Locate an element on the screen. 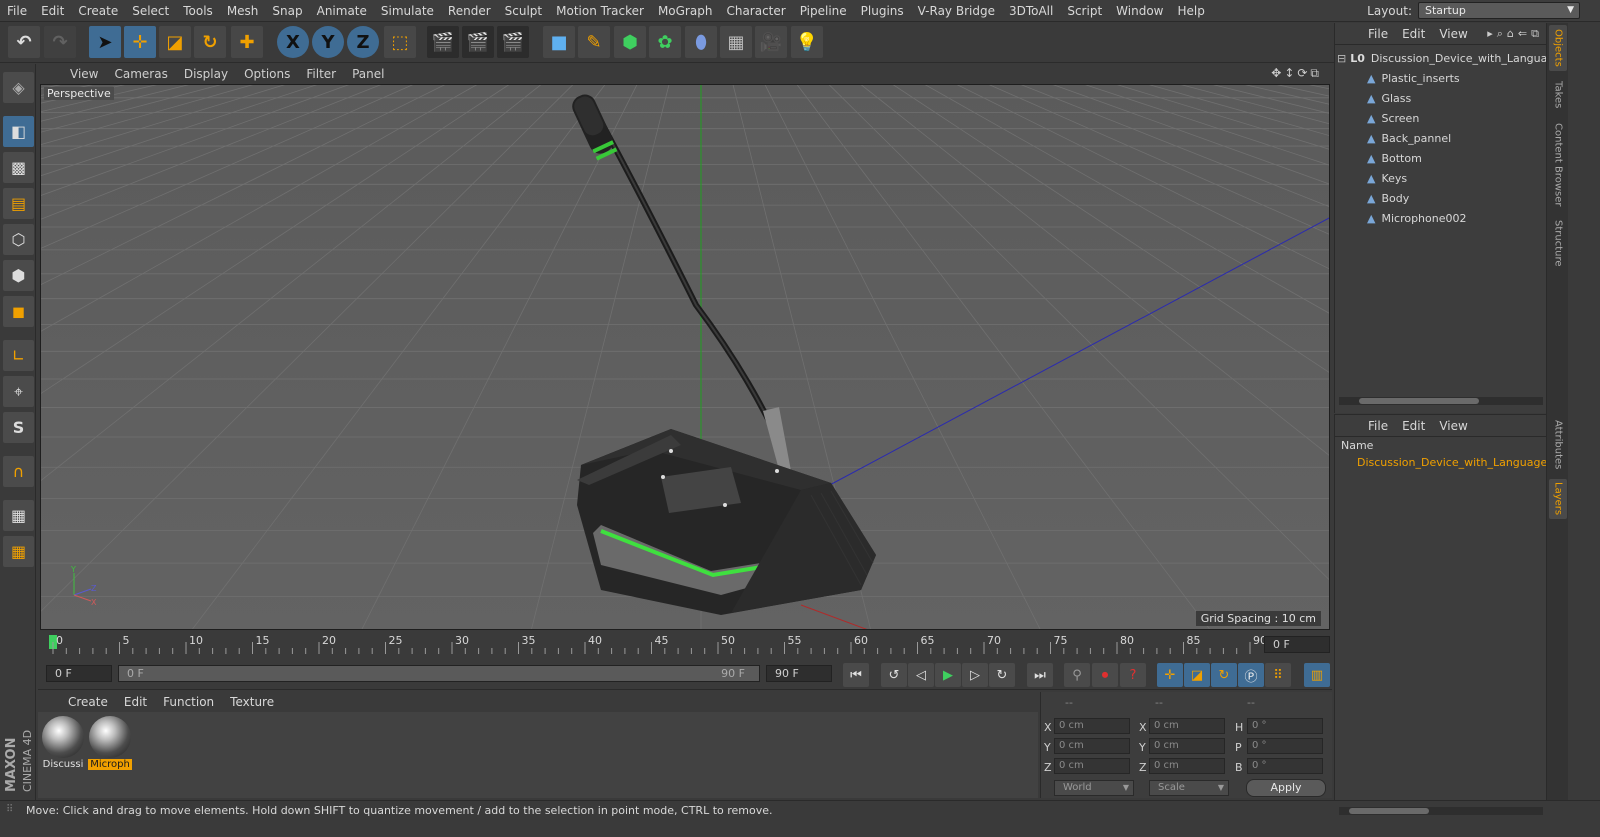 The width and height of the screenshot is (1600, 837). z-axis-lock-button: Z is located at coordinates (363, 42).